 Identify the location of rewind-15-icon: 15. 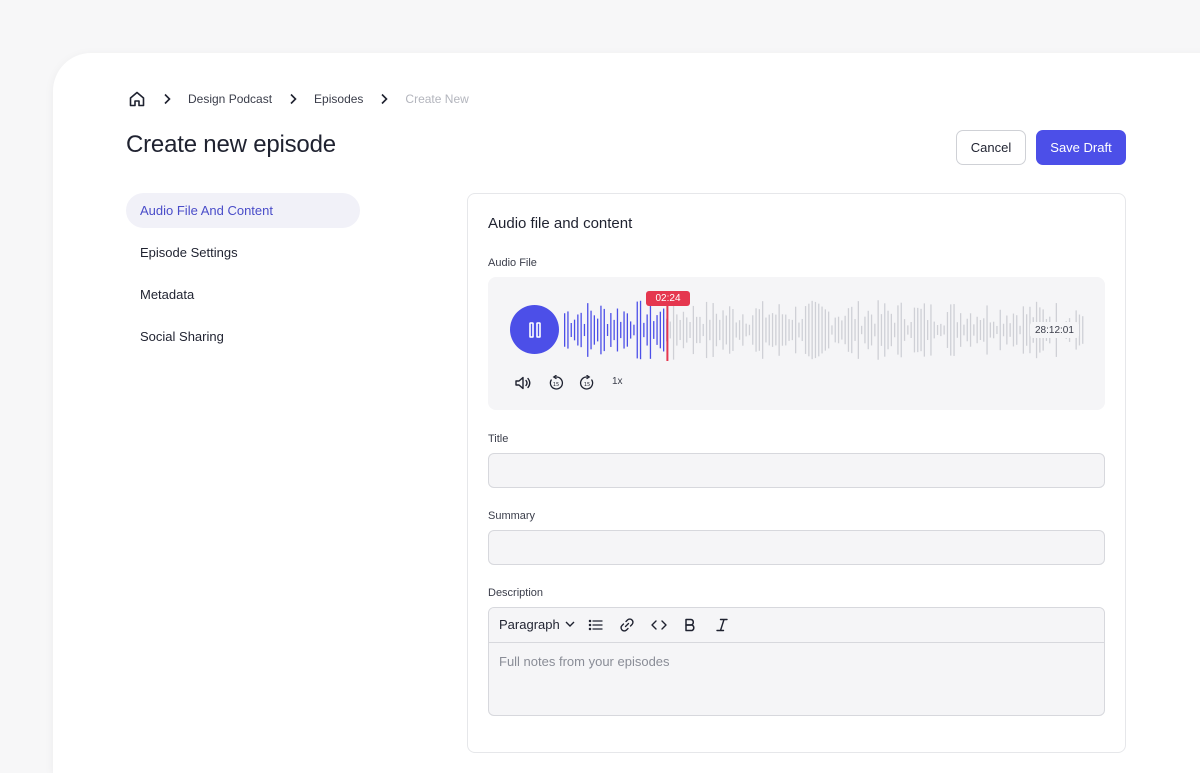
(556, 383).